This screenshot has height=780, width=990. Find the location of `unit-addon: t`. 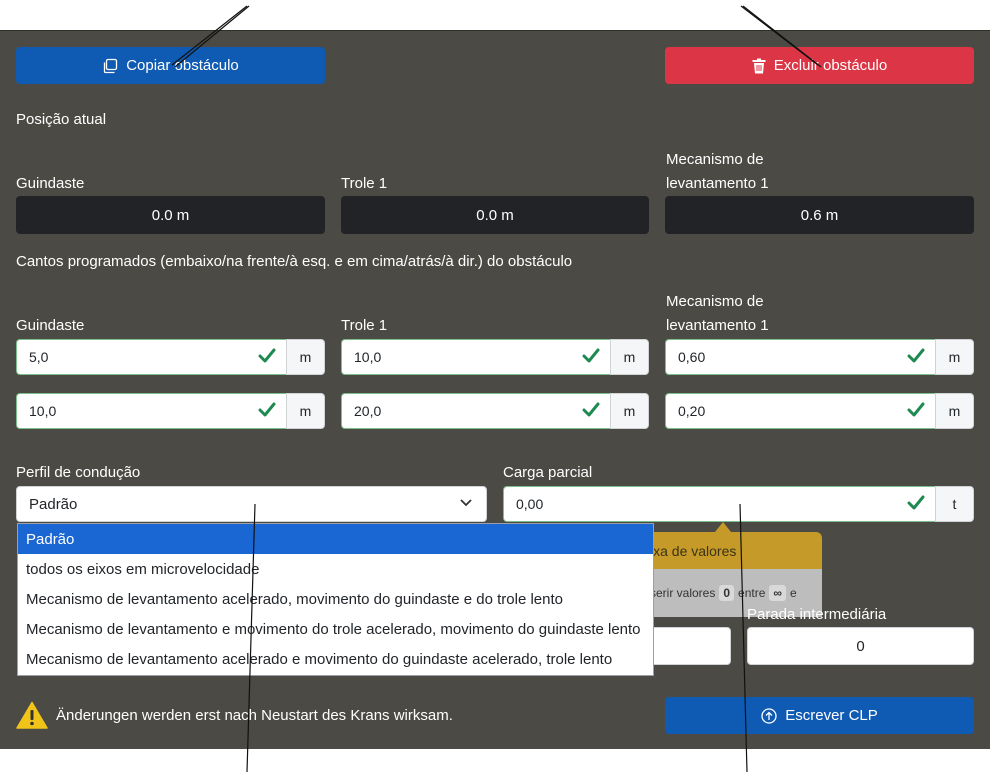

unit-addon: t is located at coordinates (954, 504).